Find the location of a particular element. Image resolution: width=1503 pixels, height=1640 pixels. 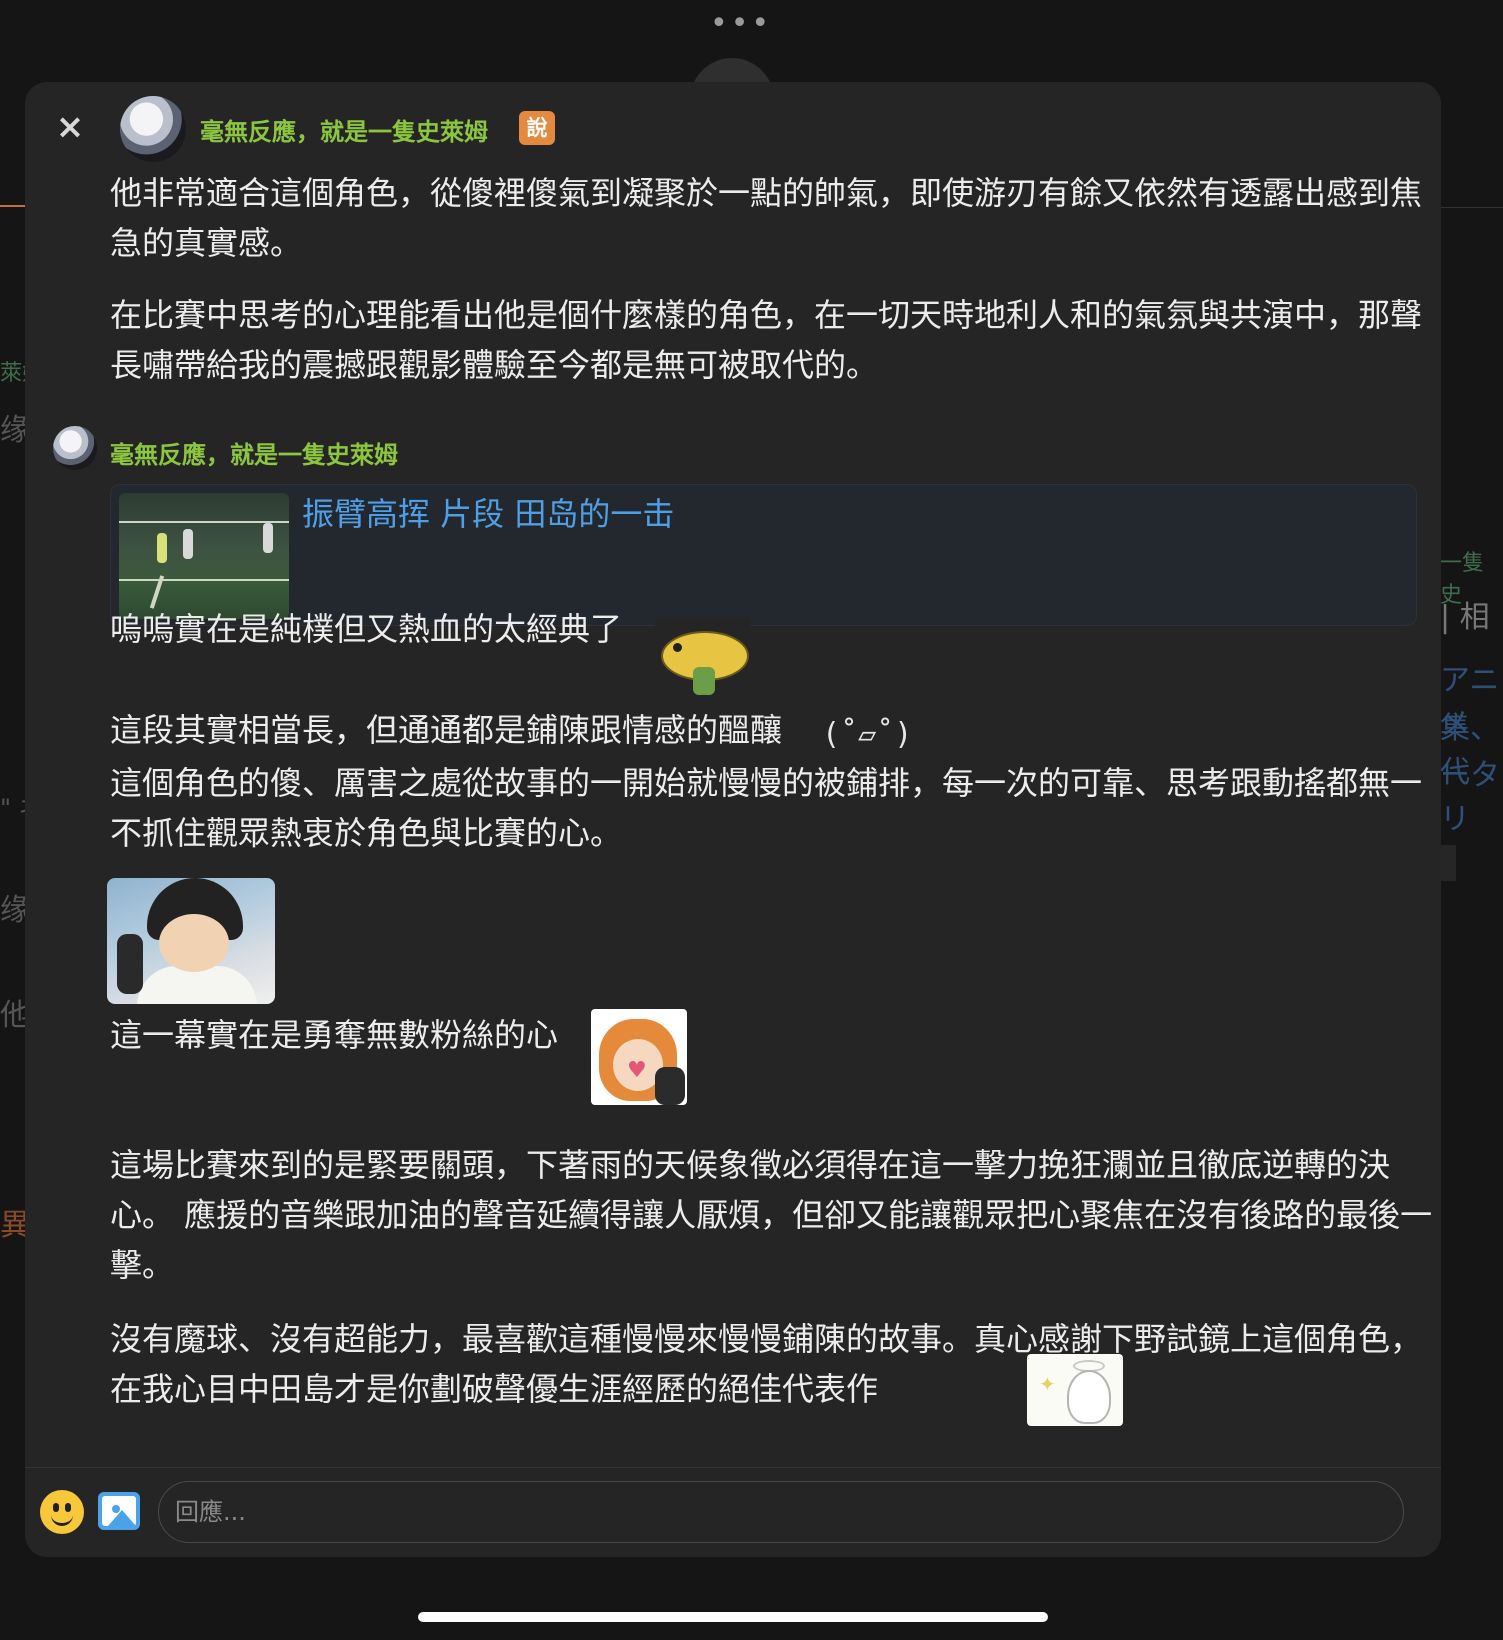

close-icon: × is located at coordinates (70, 127).